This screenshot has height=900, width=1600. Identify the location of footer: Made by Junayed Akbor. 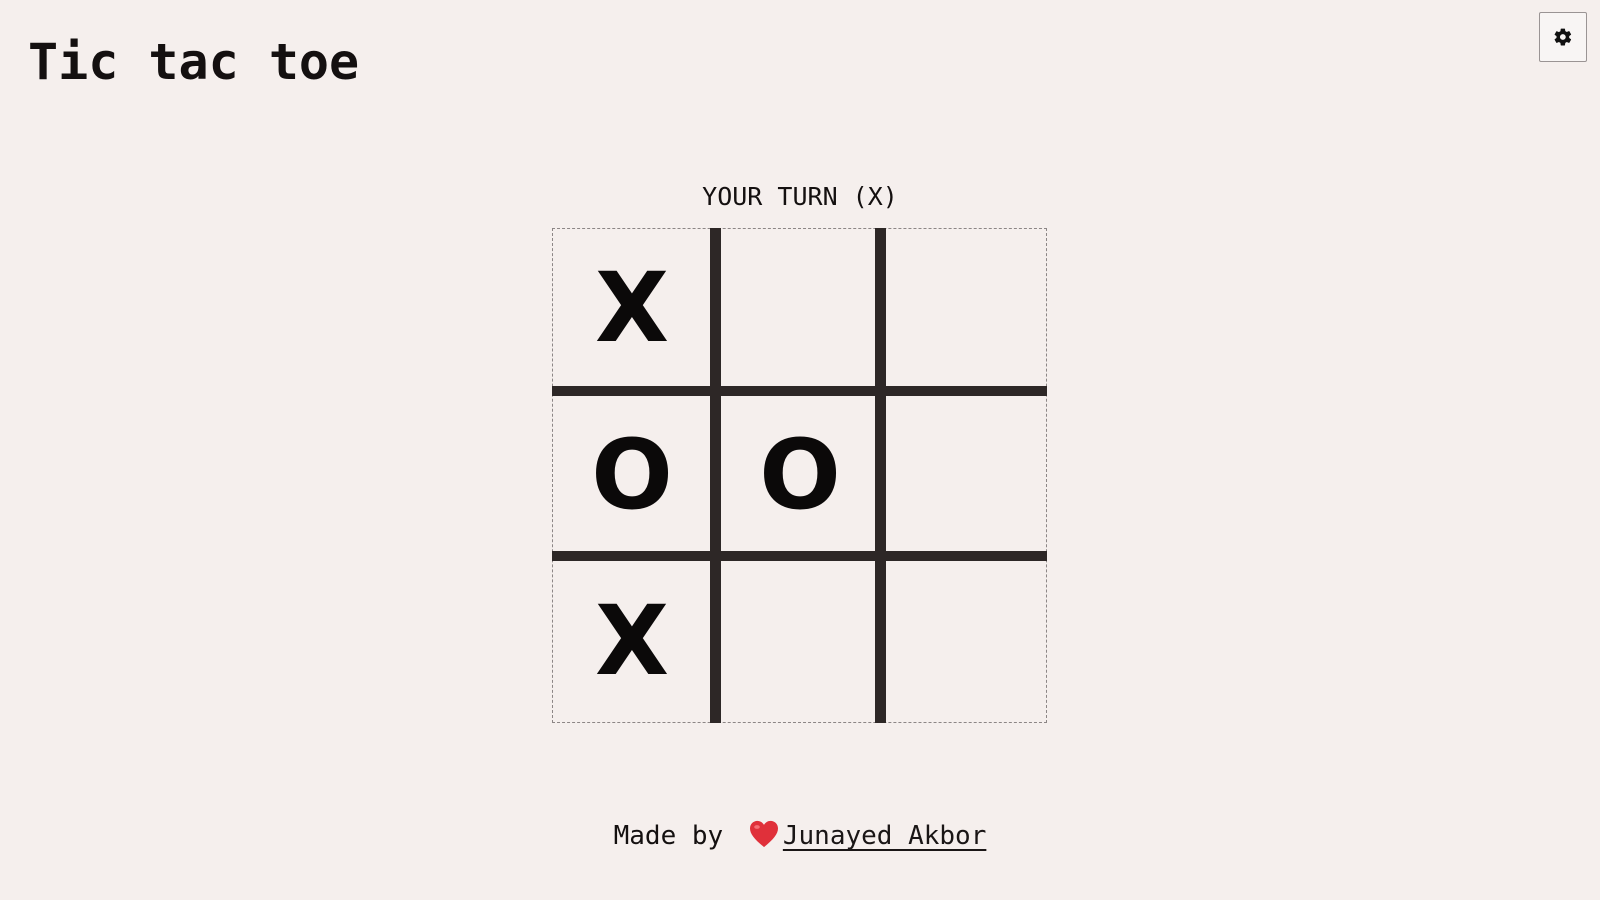
(800, 838).